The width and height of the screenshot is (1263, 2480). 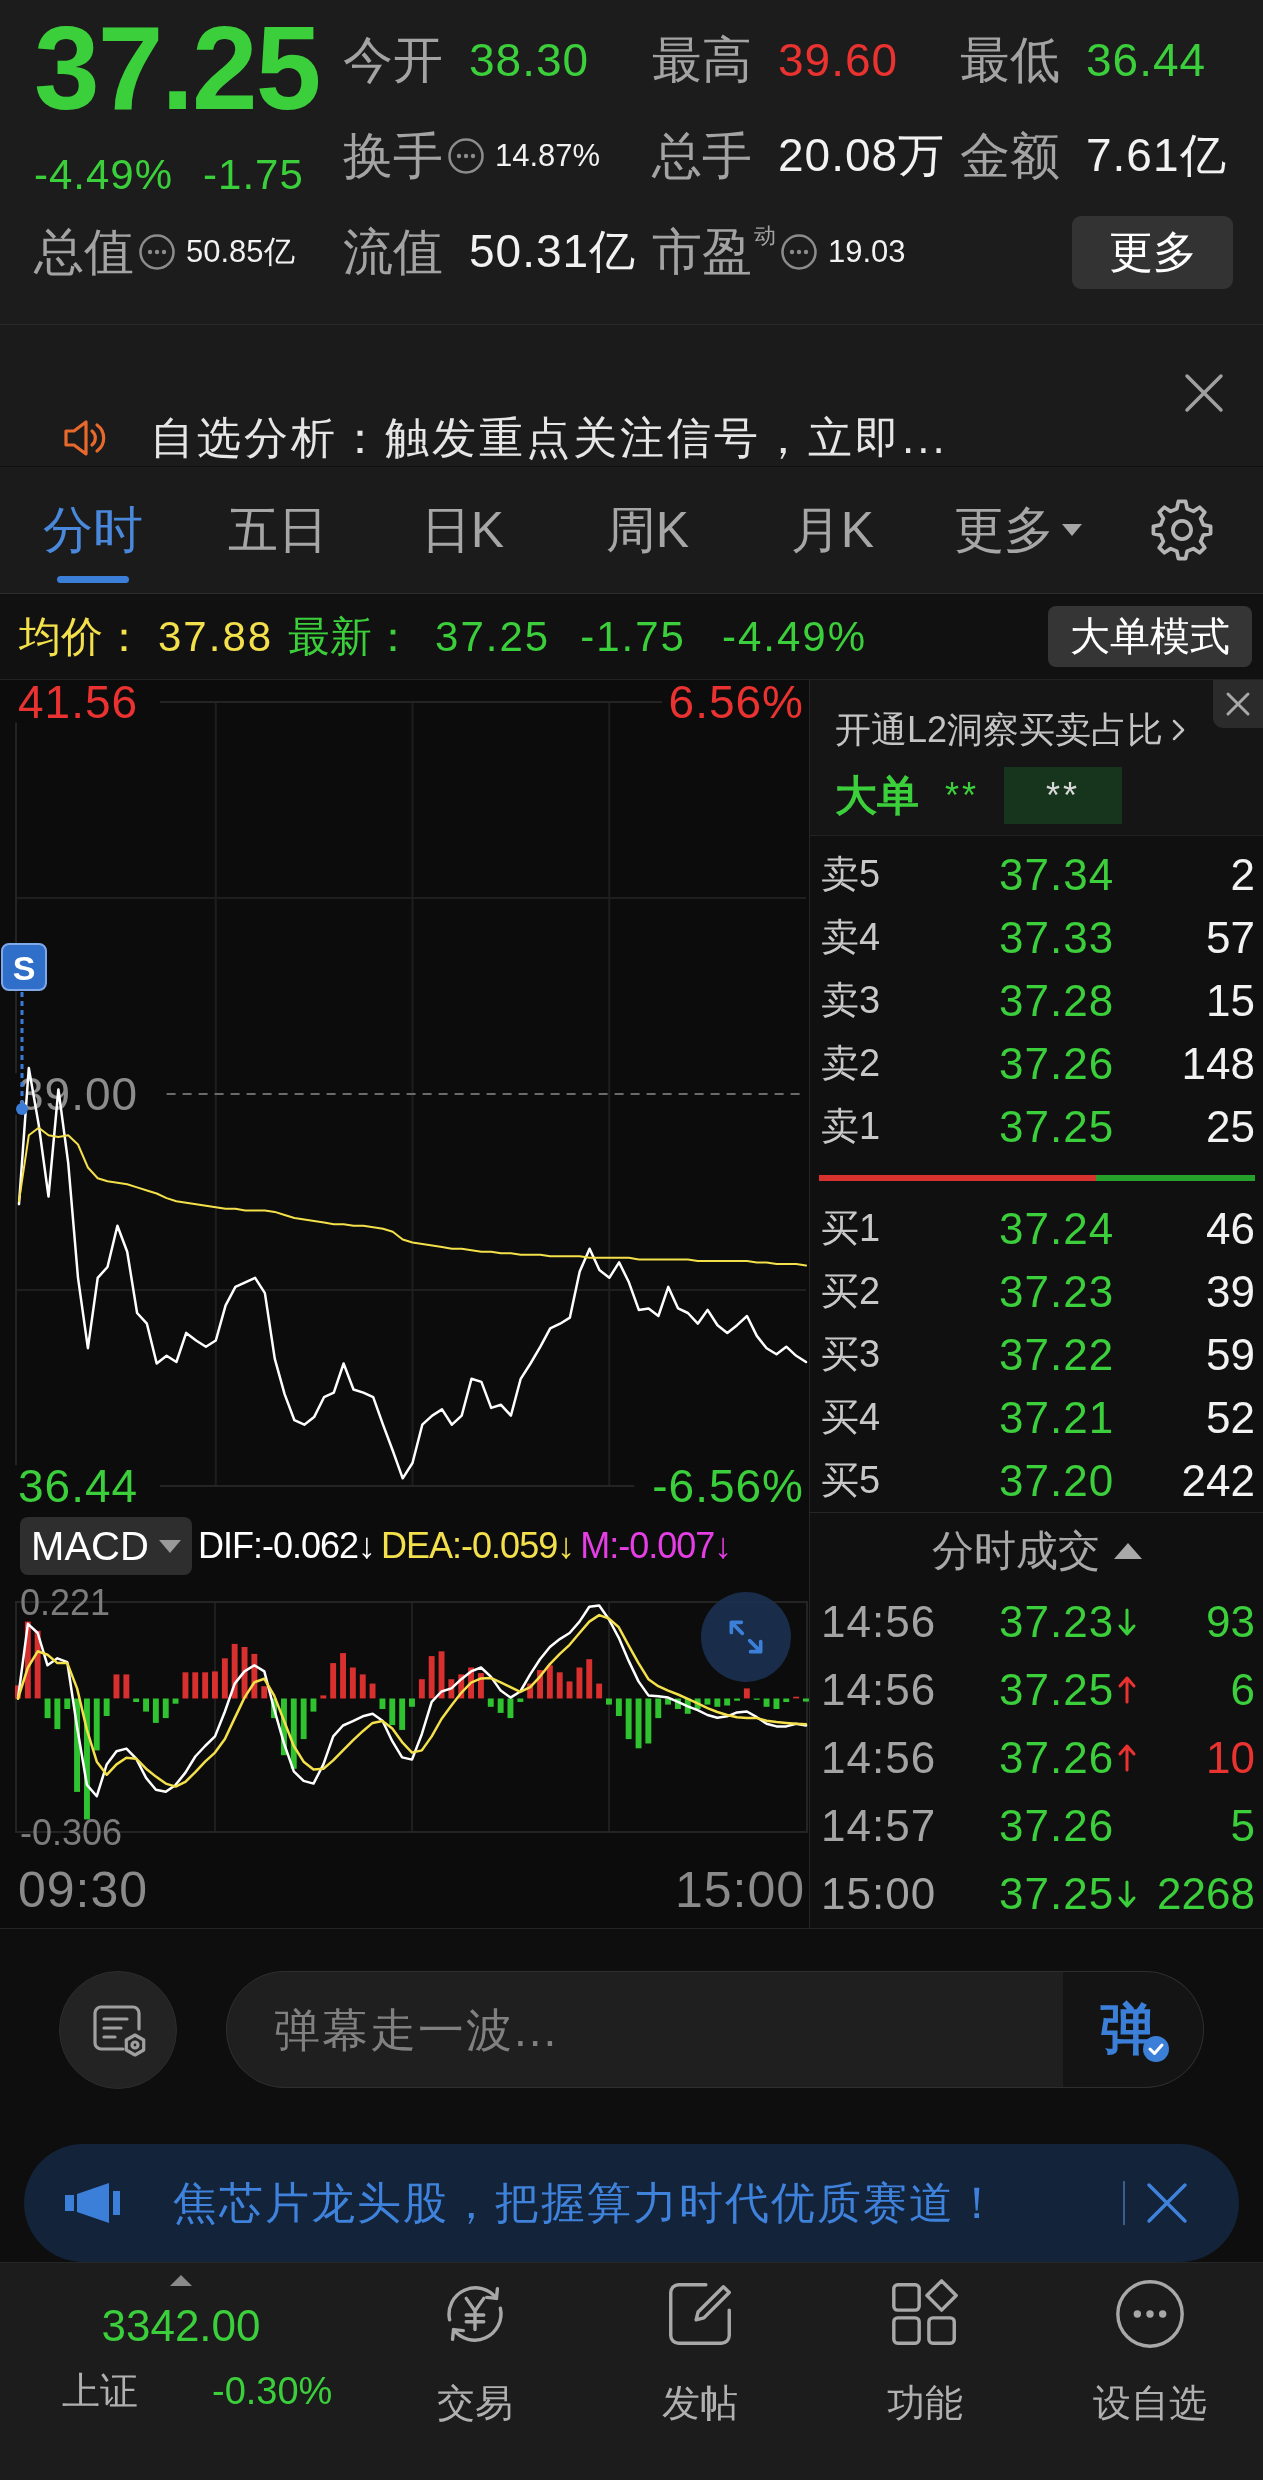 I want to click on stat-value: 20.08万, so click(x=862, y=155).